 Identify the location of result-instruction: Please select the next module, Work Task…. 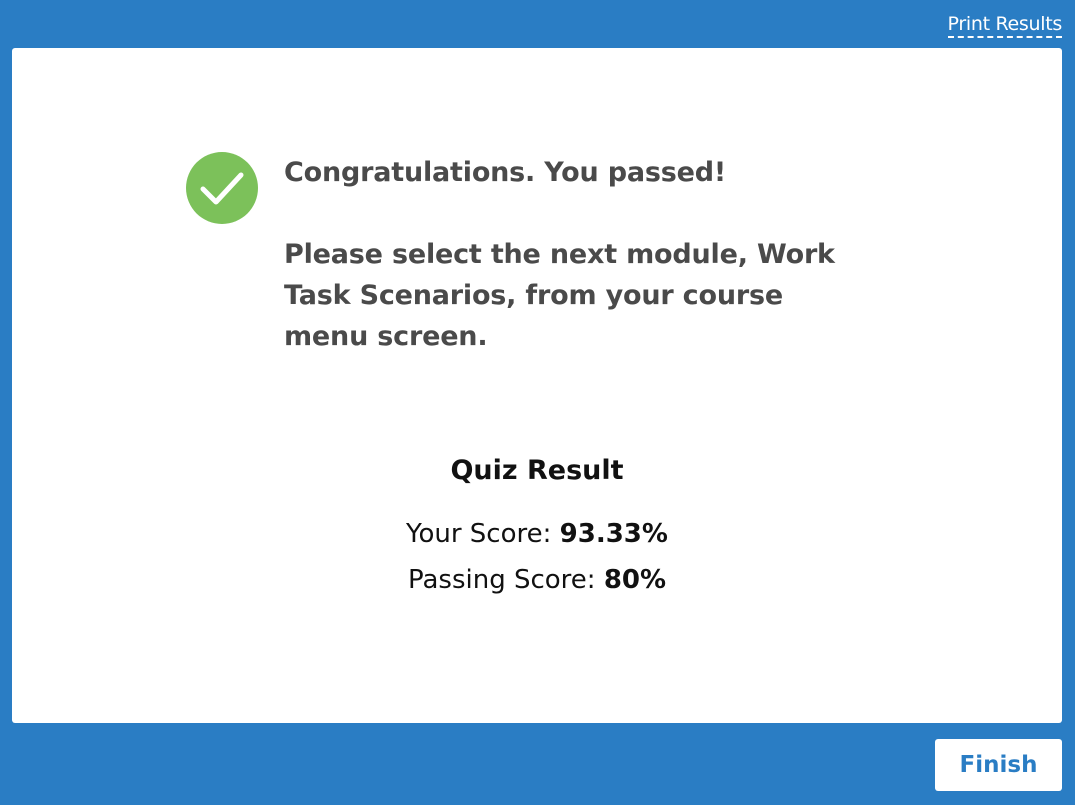
(559, 295).